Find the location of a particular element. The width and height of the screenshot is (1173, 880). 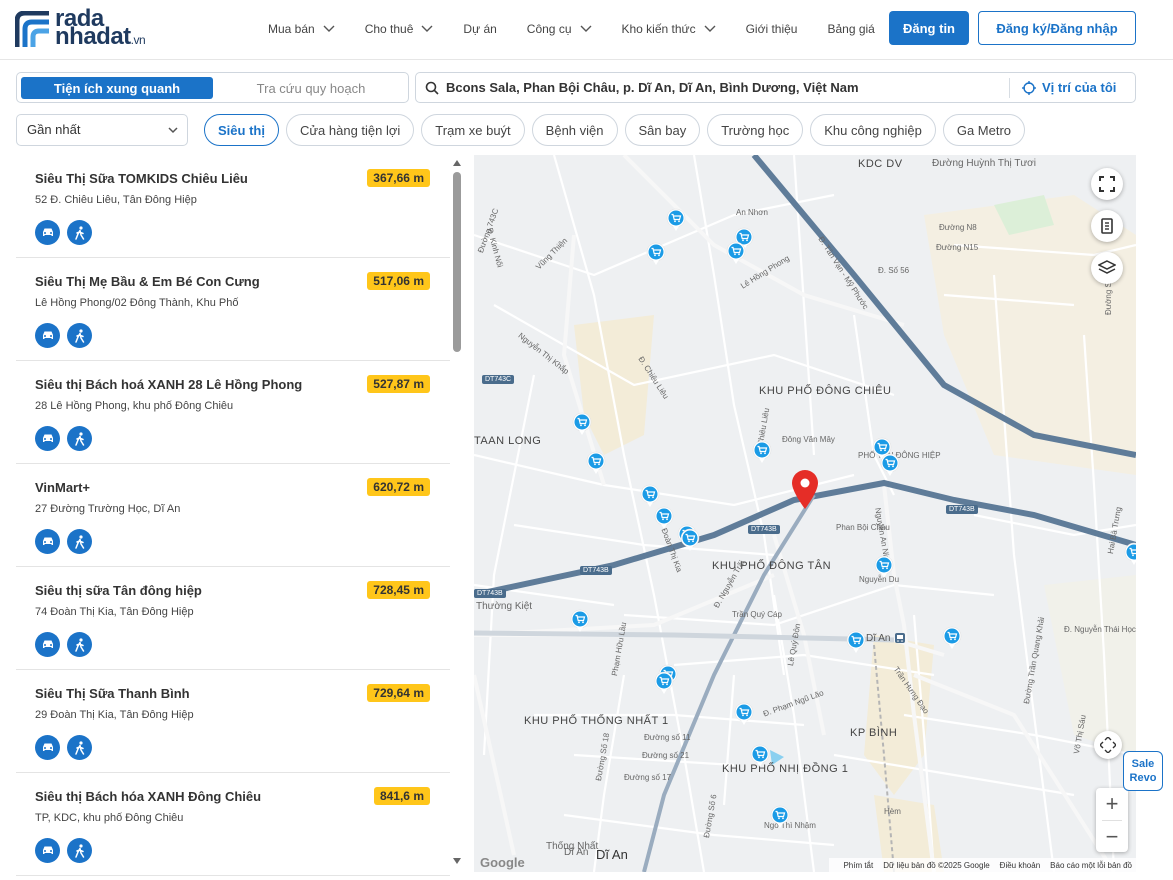

site-logo: rada nhadat.vn is located at coordinates (80, 28).